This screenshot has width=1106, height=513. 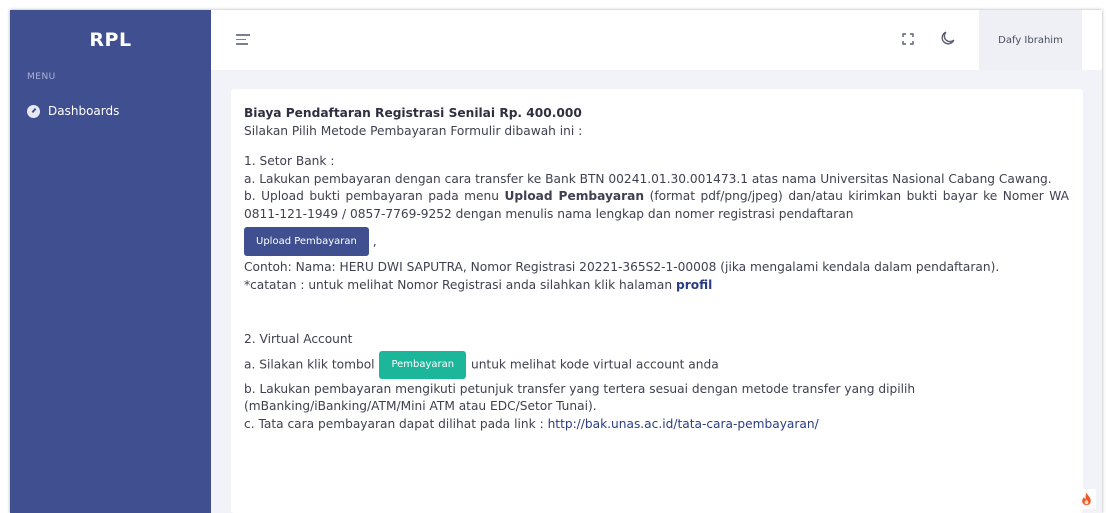 I want to click on va-heading: 2. Virtual Account, so click(x=298, y=339).